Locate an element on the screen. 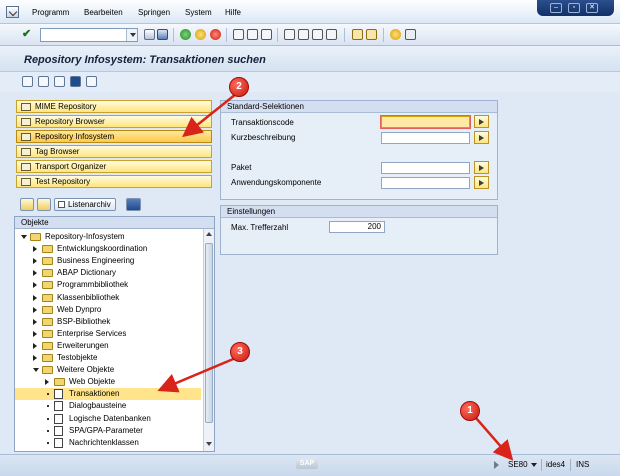 This screenshot has width=620, height=476. menu-programm: Programm is located at coordinates (50, 12).